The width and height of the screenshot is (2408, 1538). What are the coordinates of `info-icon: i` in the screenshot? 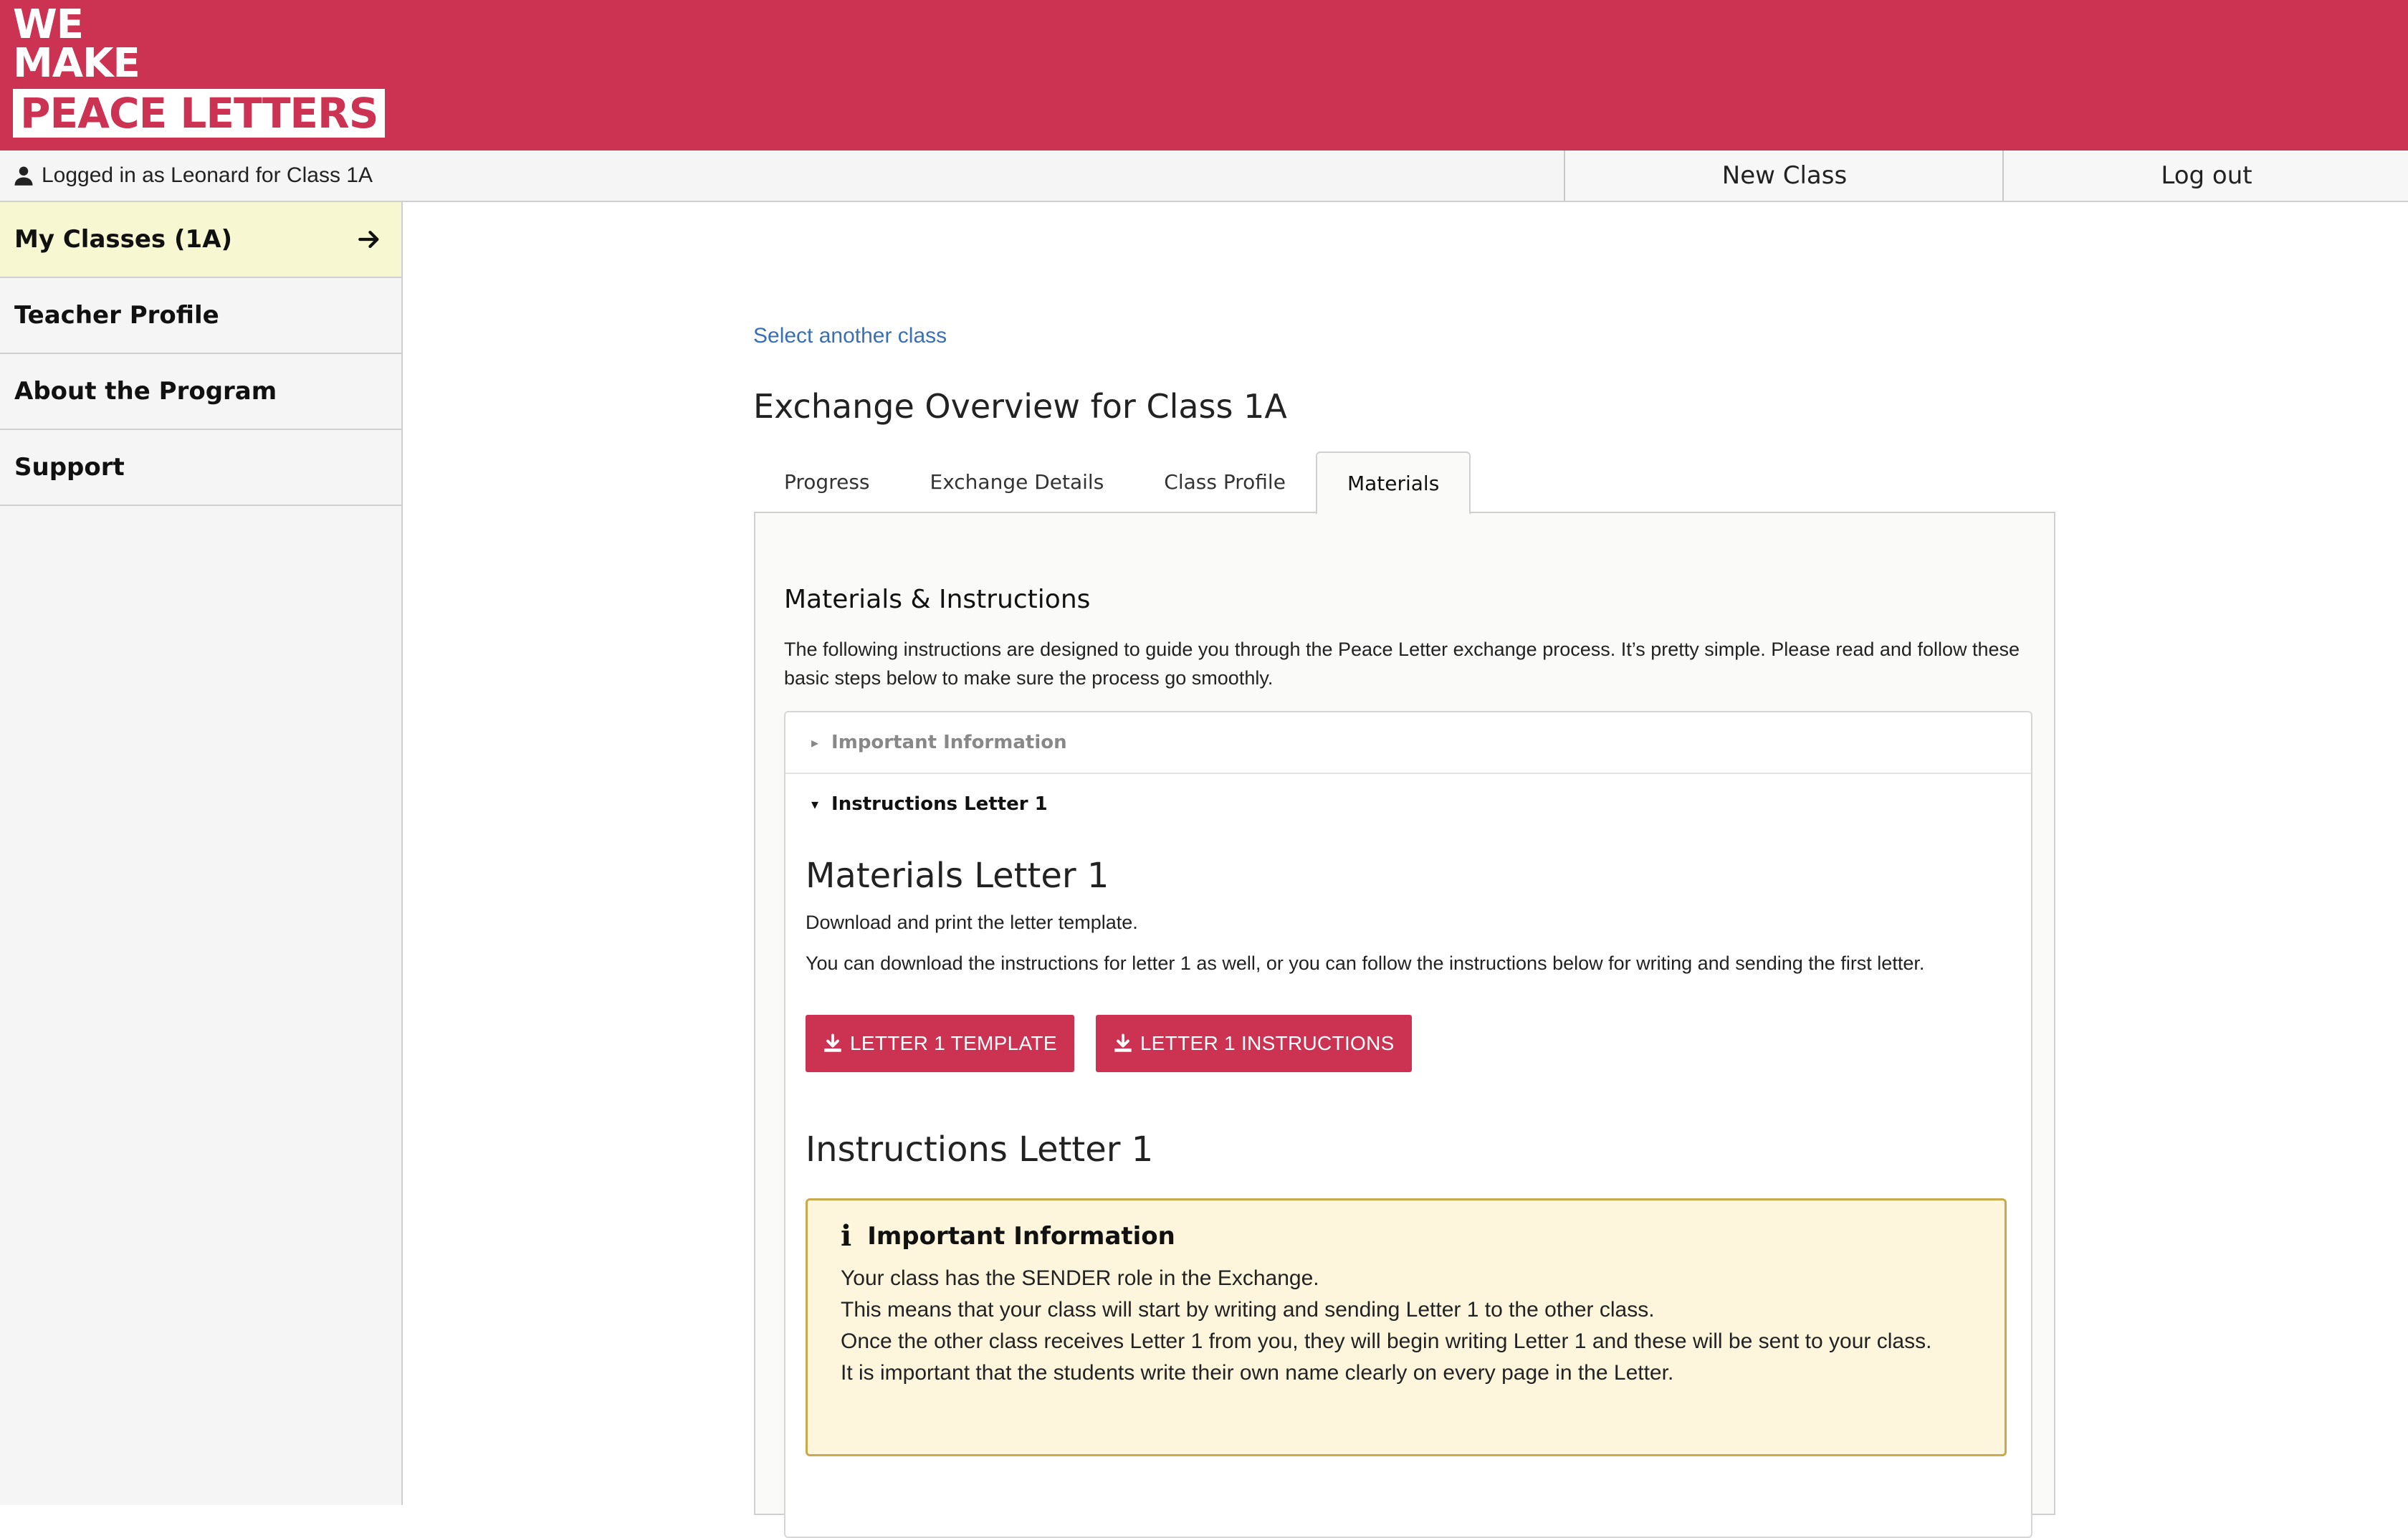 It's located at (846, 1236).